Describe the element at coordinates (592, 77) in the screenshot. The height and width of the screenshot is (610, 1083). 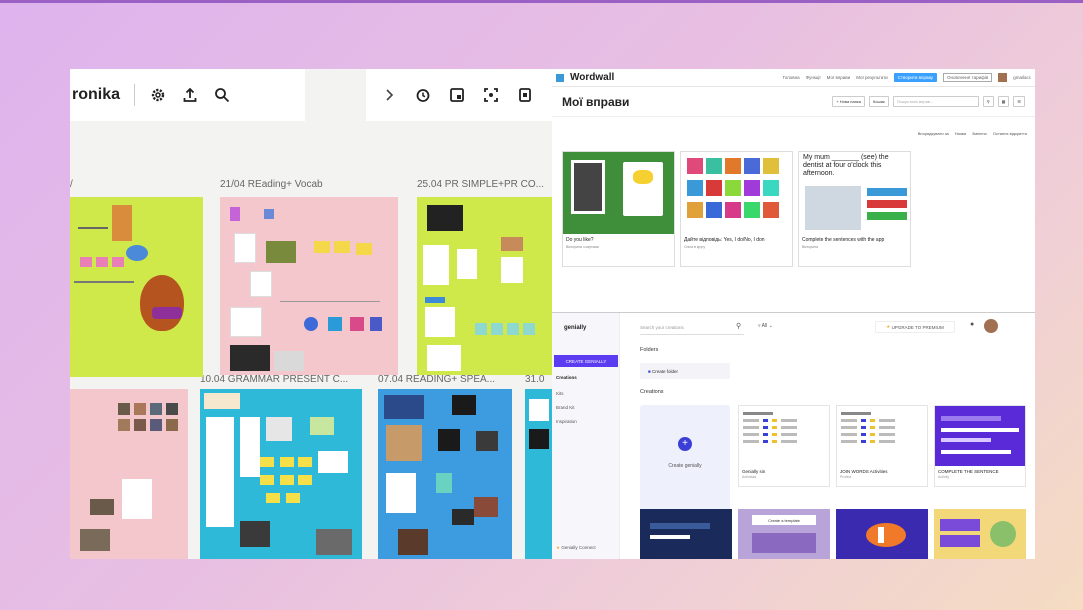
I see `wordwall-logo: Wordwall` at that location.